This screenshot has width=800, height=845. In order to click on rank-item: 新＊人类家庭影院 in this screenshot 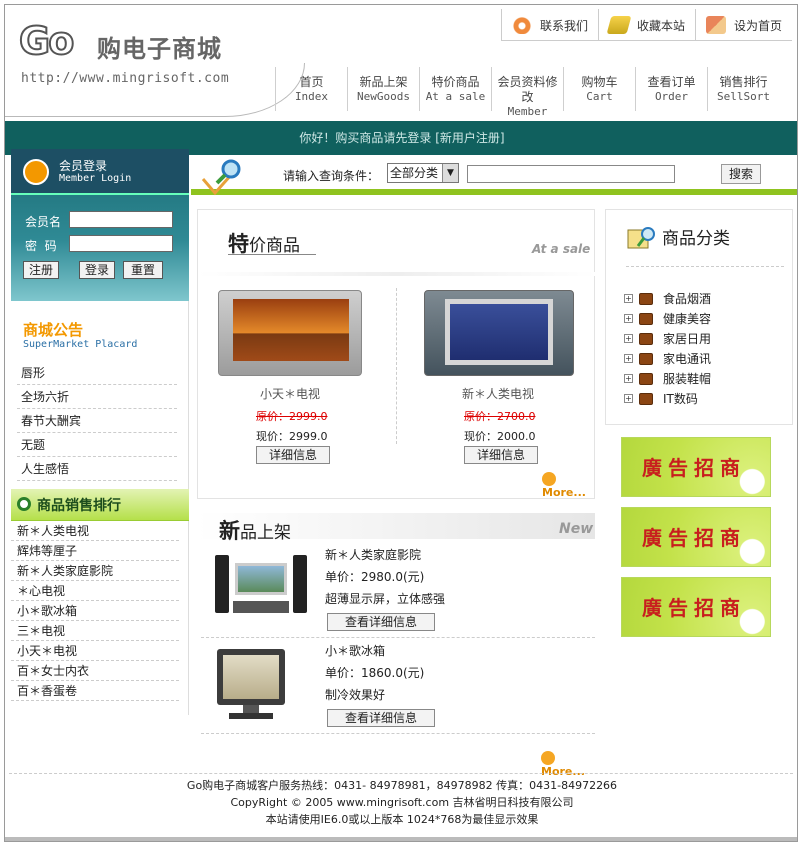, I will do `click(95, 571)`.